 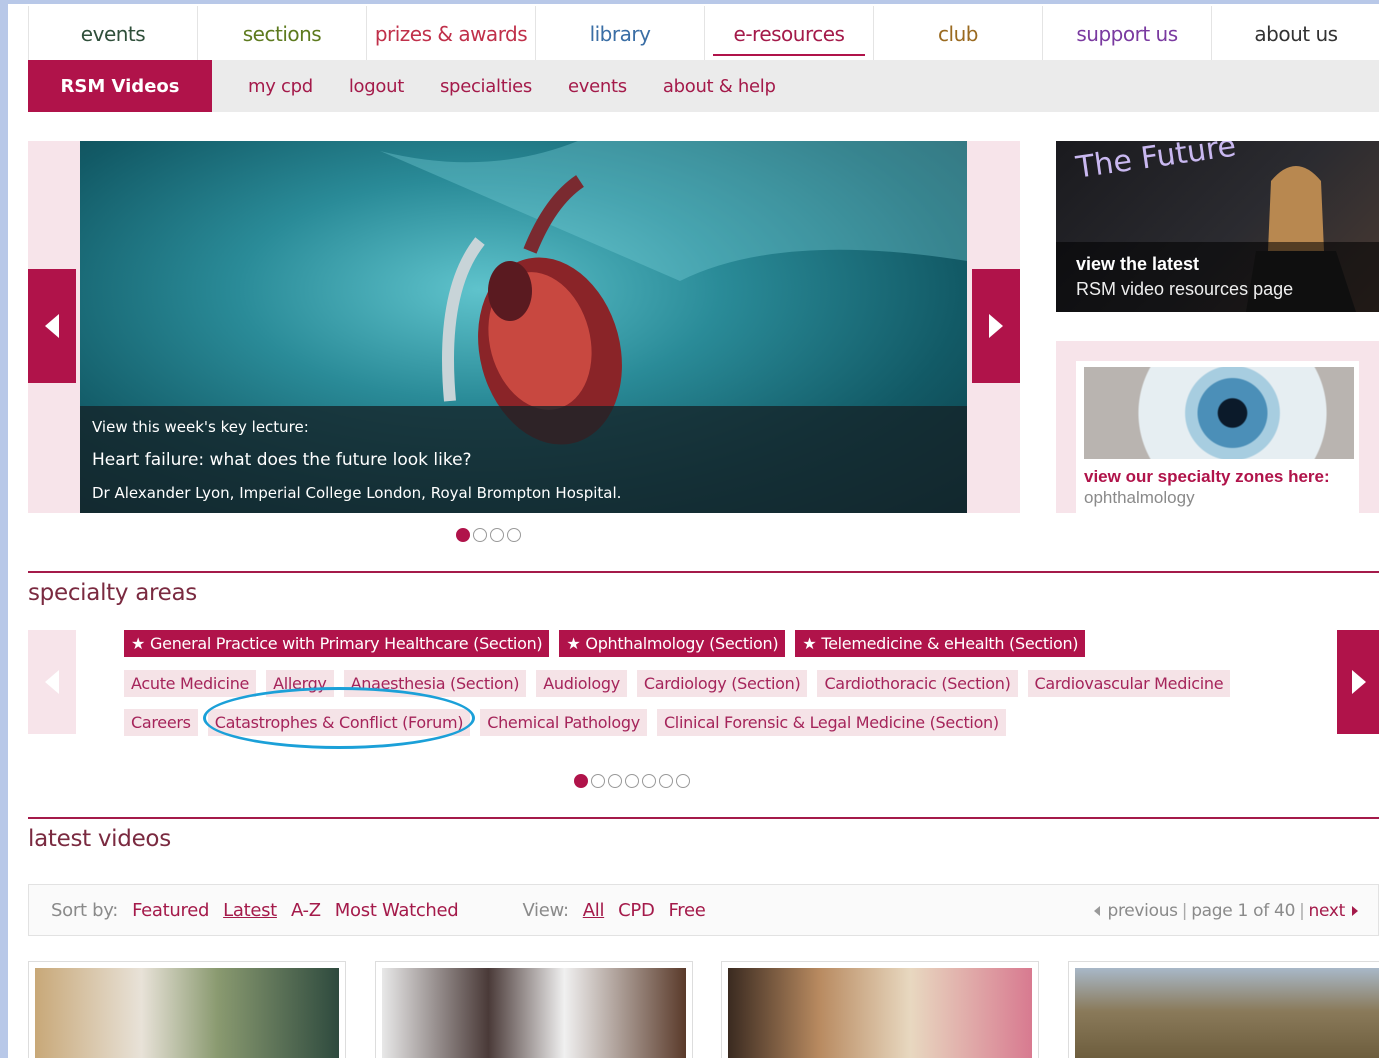 I want to click on sort-featured: Featured, so click(x=170, y=910).